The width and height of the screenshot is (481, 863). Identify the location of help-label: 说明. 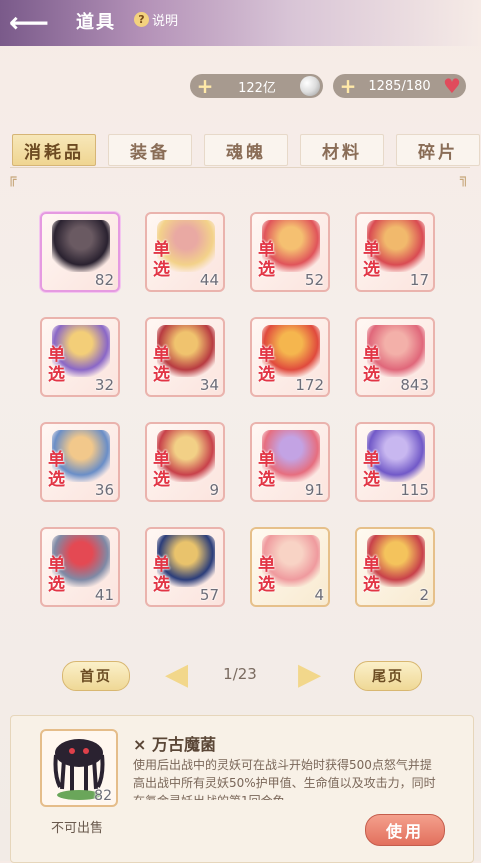
(165, 21).